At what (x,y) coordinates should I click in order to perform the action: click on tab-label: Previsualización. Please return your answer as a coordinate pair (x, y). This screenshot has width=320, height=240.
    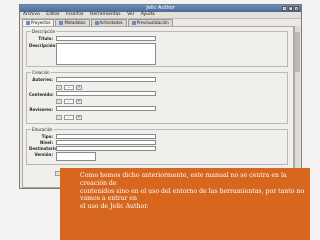
    Looking at the image, I should click on (152, 22).